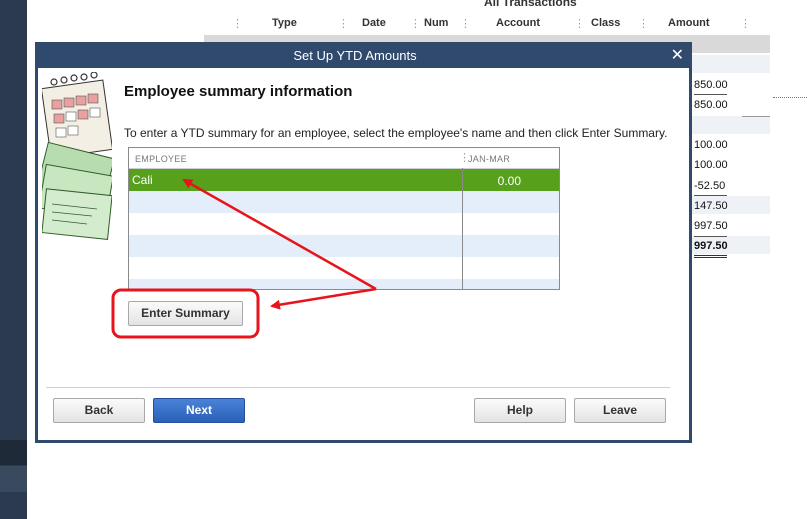 The height and width of the screenshot is (519, 807). I want to click on grid-header: EMPLOYEE ⋮ JAN-MAR, so click(344, 158).